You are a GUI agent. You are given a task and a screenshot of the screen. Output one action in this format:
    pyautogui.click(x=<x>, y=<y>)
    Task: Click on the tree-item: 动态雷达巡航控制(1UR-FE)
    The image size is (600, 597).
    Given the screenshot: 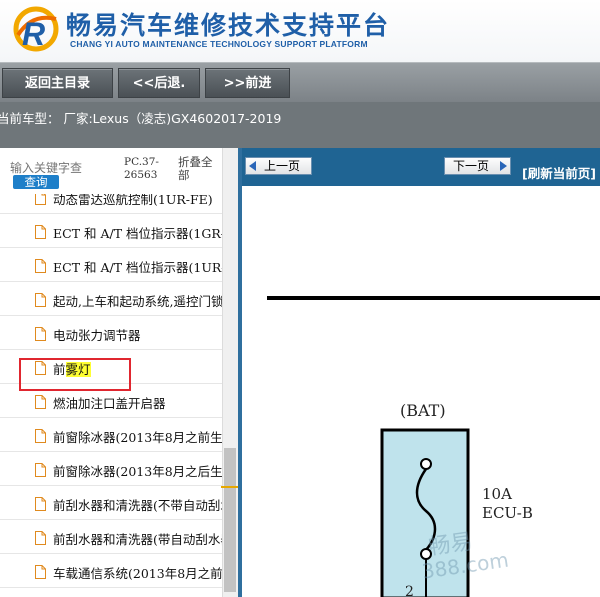 What is the action you would take?
    pyautogui.click(x=111, y=204)
    